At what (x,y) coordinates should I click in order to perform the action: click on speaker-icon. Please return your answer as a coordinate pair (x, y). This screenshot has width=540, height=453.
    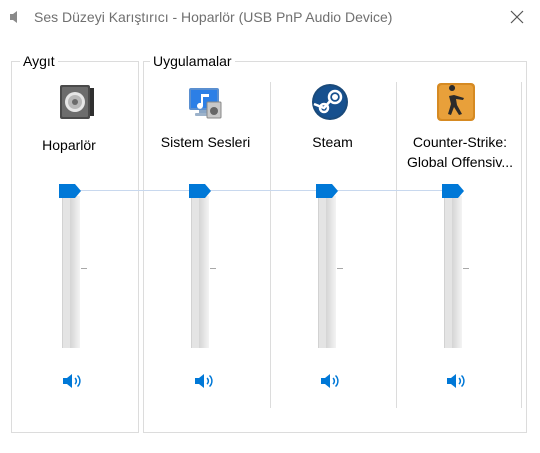
    Looking at the image, I should click on (13, 17).